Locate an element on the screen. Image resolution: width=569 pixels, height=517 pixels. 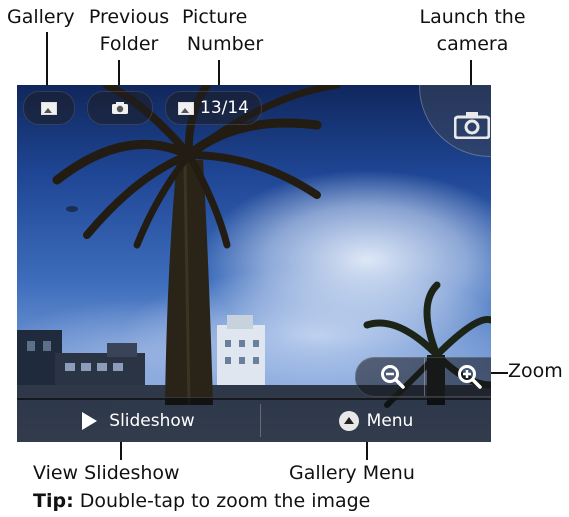
picture-count: 13/14 is located at coordinates (224, 108).